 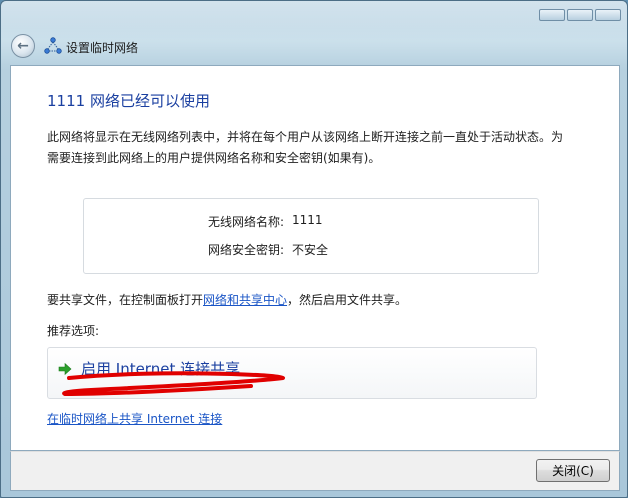 I want to click on file-sharing-prefix: 要共享文件，在控制面板打开, so click(x=125, y=300).